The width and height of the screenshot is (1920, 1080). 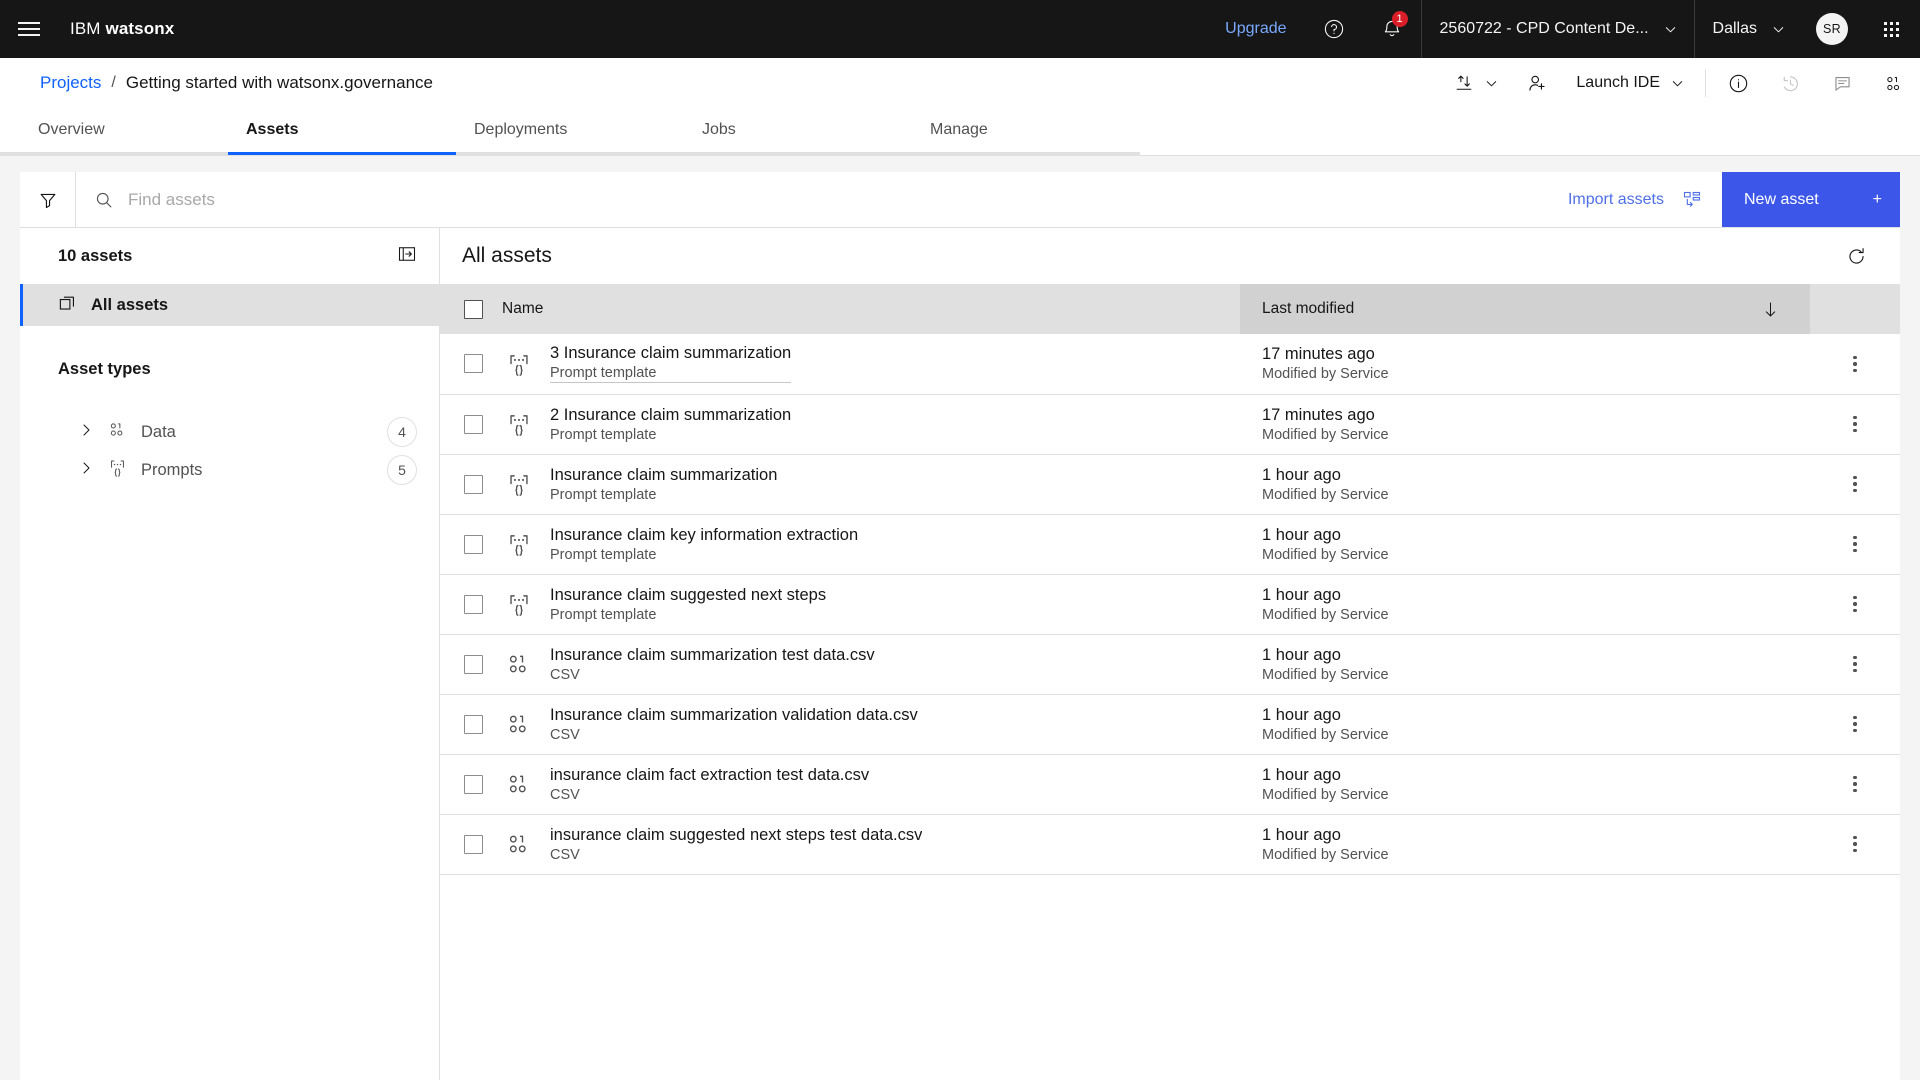 I want to click on table-head: Name Last modified, so click(x=1170, y=309).